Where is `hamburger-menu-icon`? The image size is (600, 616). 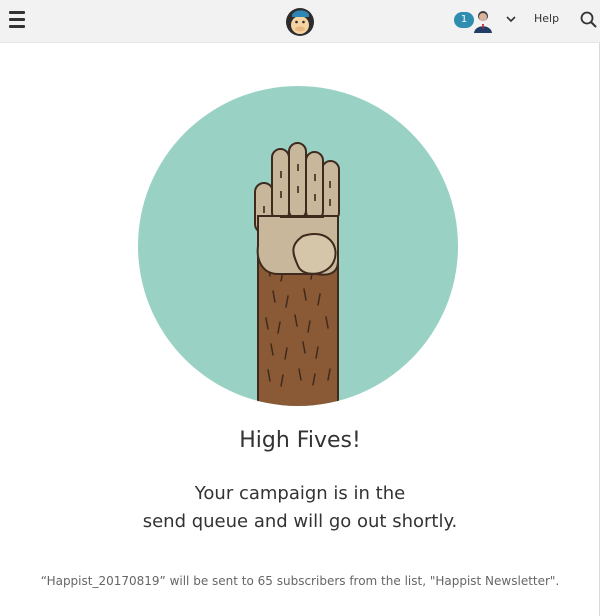 hamburger-menu-icon is located at coordinates (17, 20).